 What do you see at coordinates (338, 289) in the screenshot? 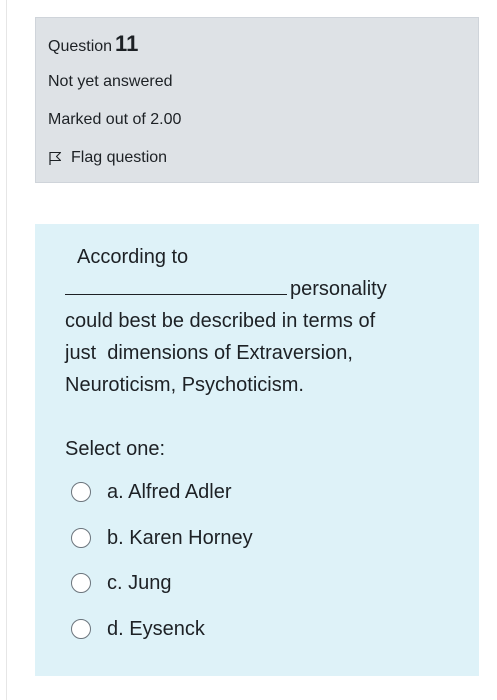
I see `question-text-after-blank: personality` at bounding box center [338, 289].